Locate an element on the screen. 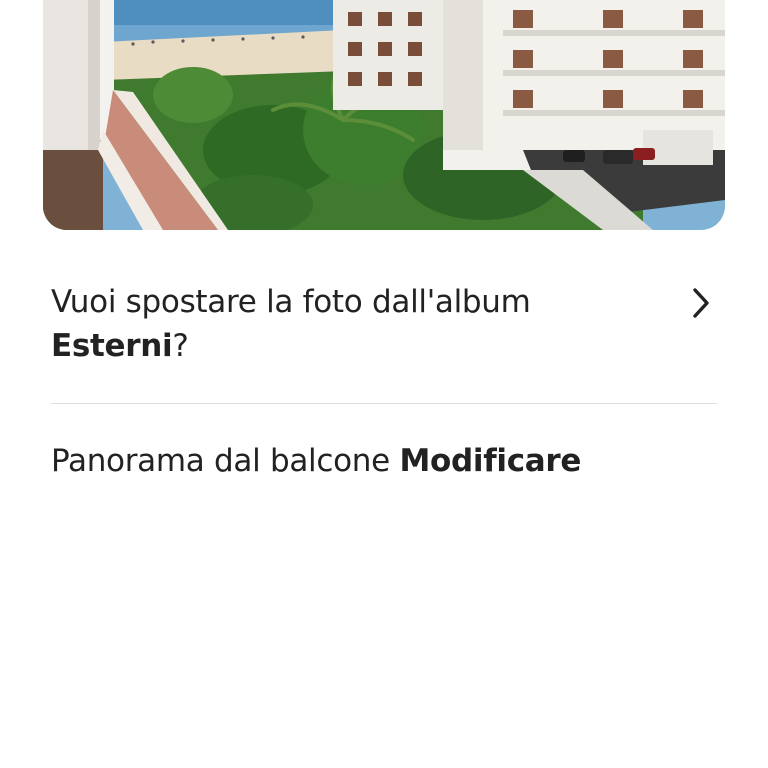  chevron-right-icon is located at coordinates (701, 303).